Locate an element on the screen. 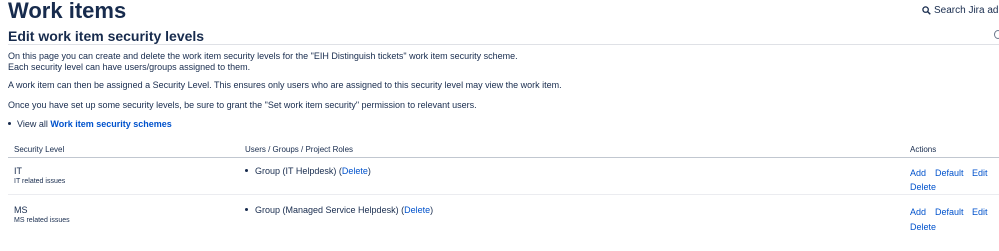 This screenshot has height=251, width=999. search-admin-button: Search Jira admin is located at coordinates (960, 10).